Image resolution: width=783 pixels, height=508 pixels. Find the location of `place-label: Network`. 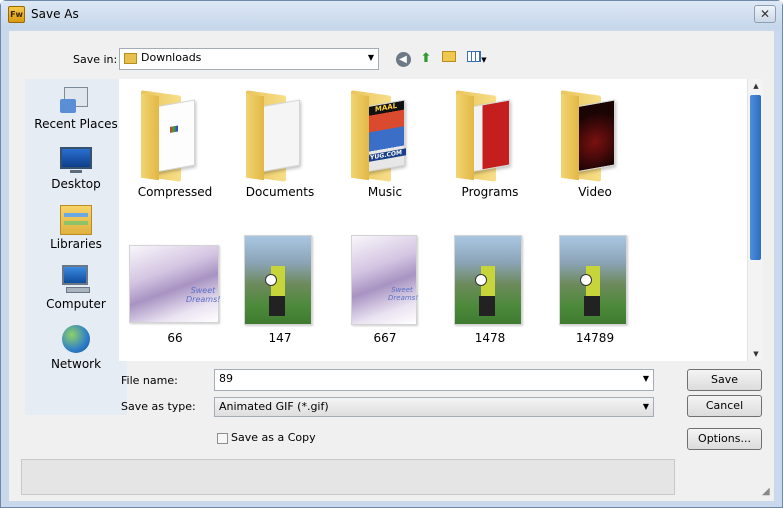

place-label: Network is located at coordinates (76, 364).